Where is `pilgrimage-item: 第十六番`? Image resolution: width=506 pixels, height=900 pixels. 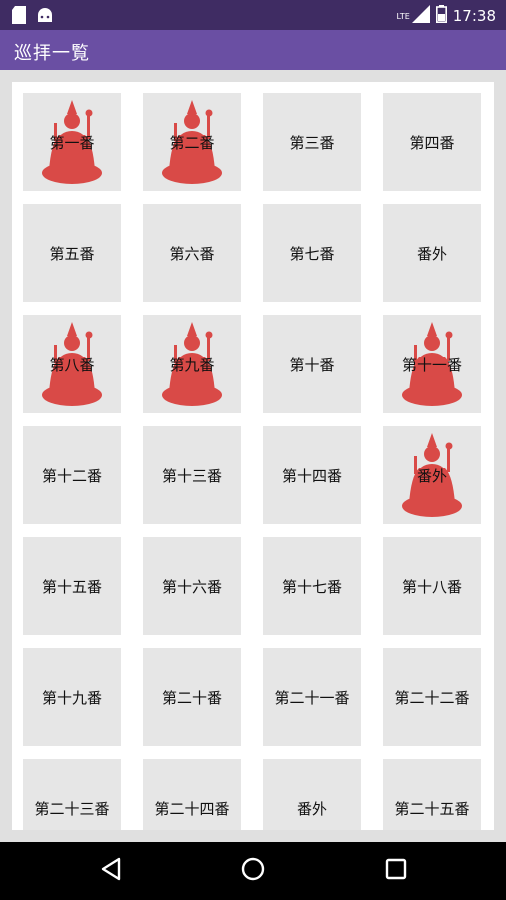 pilgrimage-item: 第十六番 is located at coordinates (192, 586).